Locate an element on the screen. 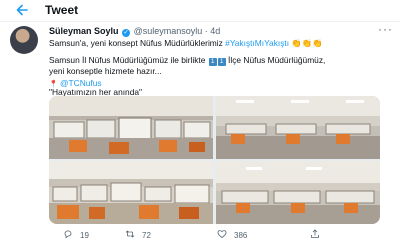 Image resolution: width=400 pixels, height=250 pixels. page-title: Tweet is located at coordinates (62, 10).